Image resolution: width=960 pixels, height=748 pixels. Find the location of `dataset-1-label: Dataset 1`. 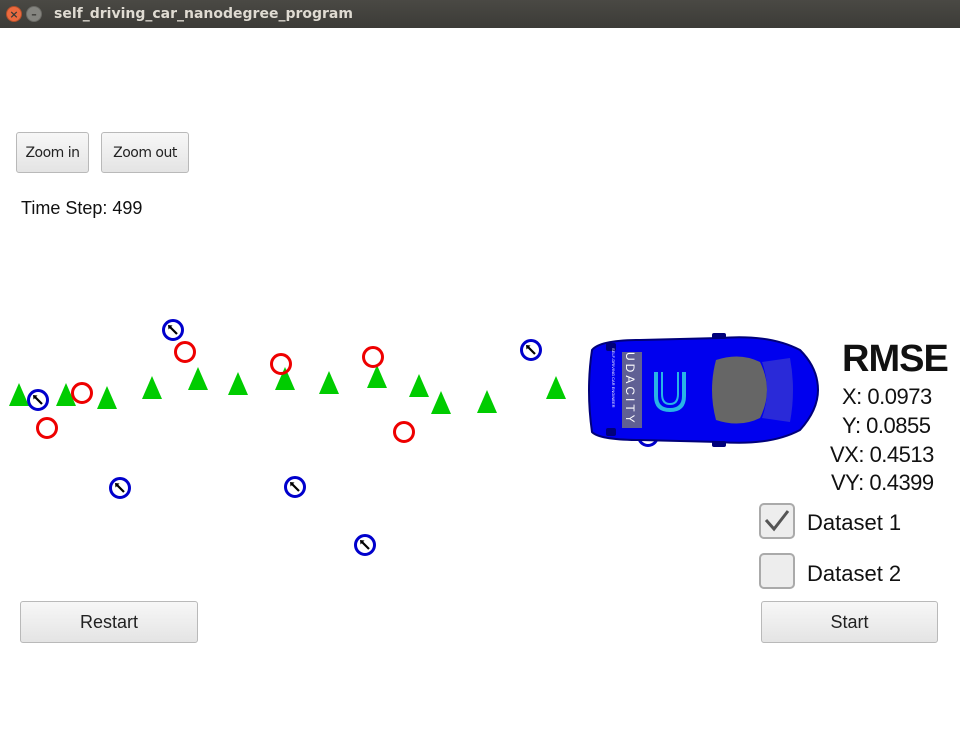

dataset-1-label: Dataset 1 is located at coordinates (854, 523).